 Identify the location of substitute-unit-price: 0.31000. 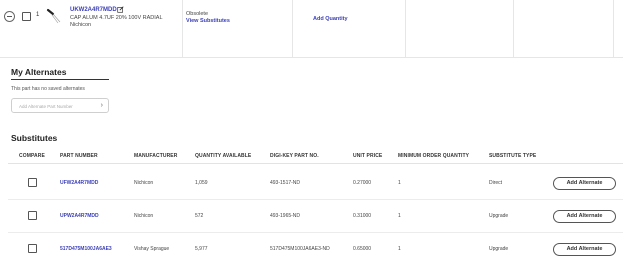
(362, 216).